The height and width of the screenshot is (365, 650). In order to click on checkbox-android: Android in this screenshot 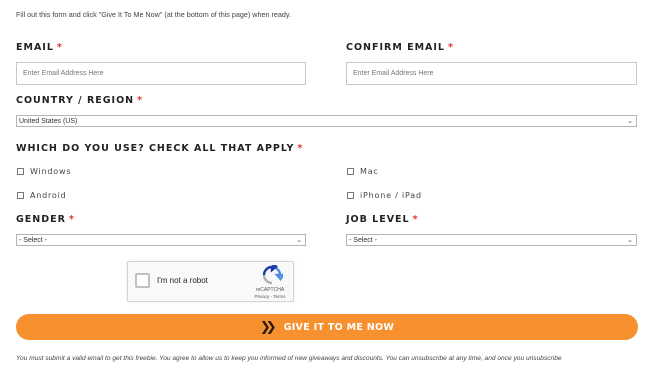, I will do `click(42, 195)`.